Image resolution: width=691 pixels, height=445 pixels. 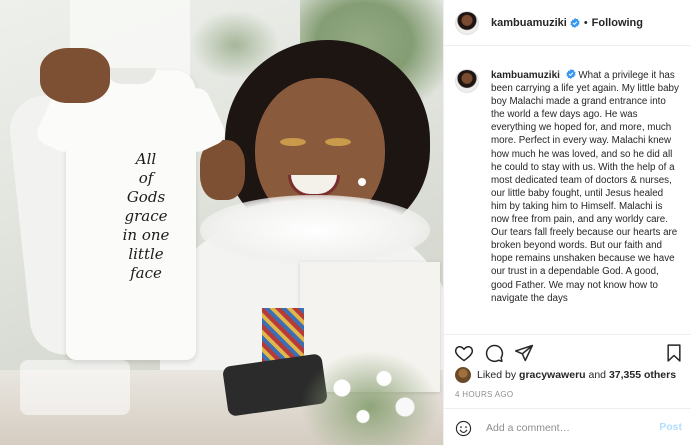 What do you see at coordinates (670, 427) in the screenshot?
I see `post-comment-button: Post` at bounding box center [670, 427].